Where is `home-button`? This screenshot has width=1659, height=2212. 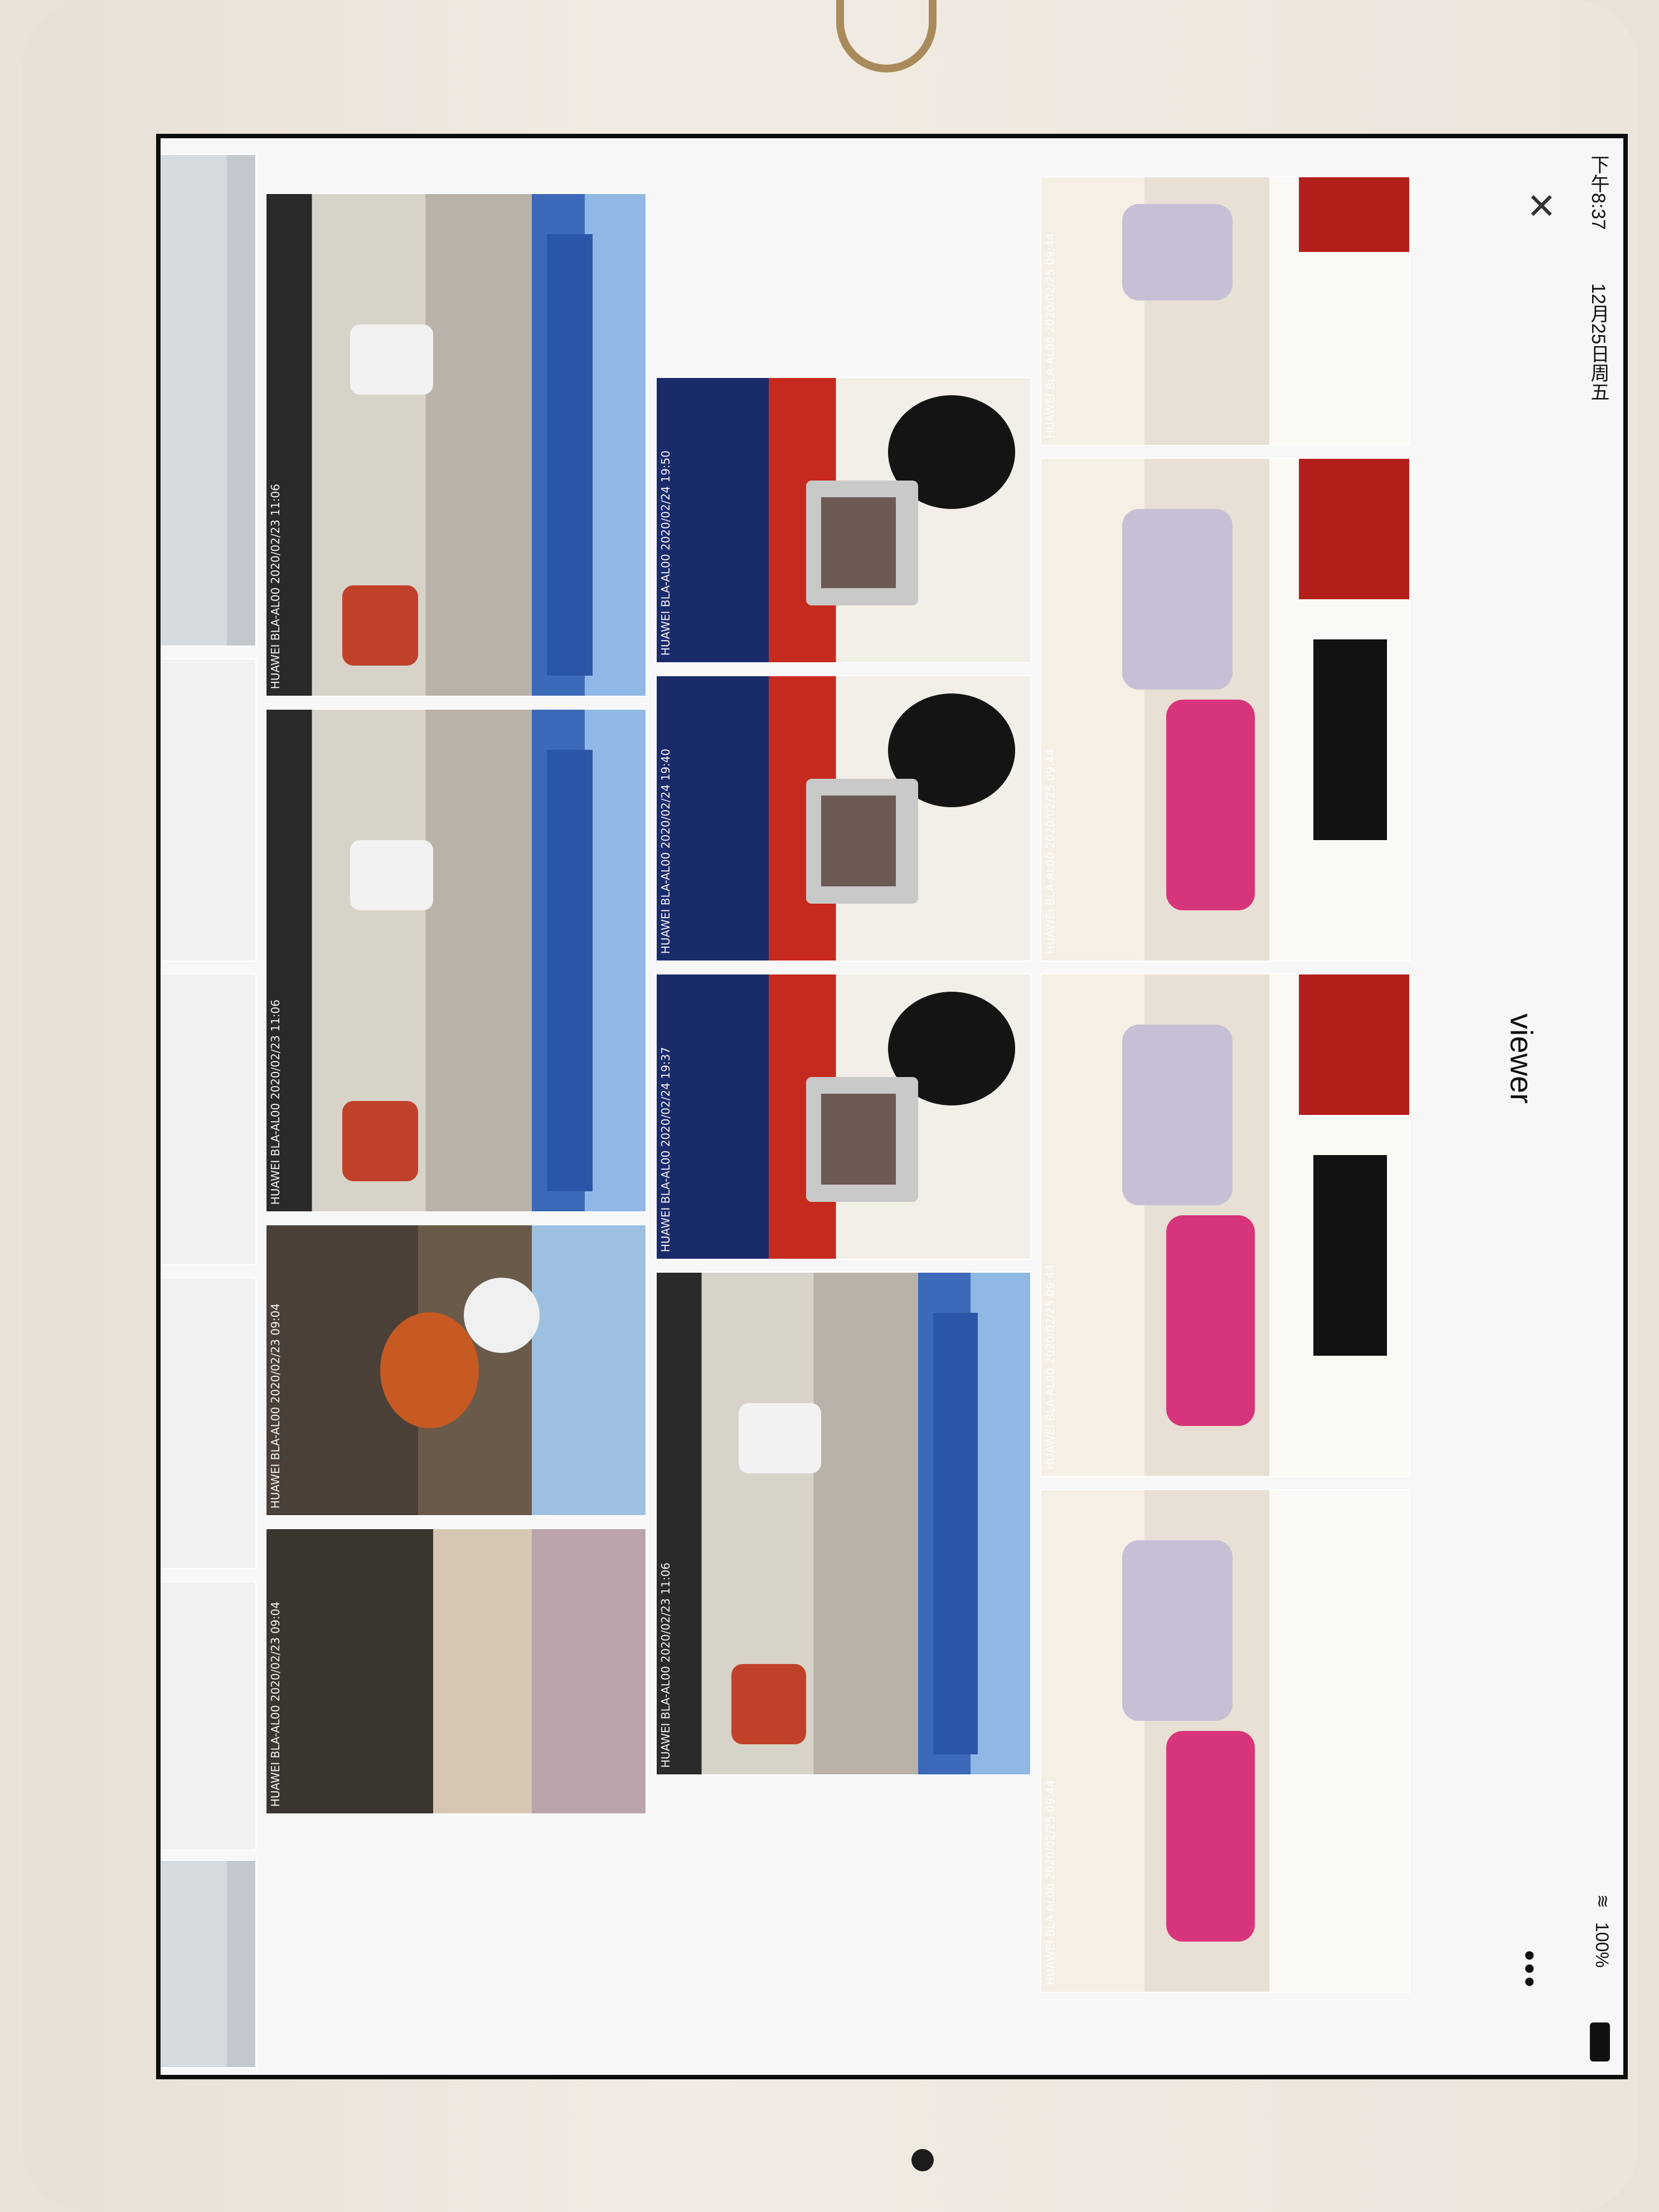
home-button is located at coordinates (886, 36).